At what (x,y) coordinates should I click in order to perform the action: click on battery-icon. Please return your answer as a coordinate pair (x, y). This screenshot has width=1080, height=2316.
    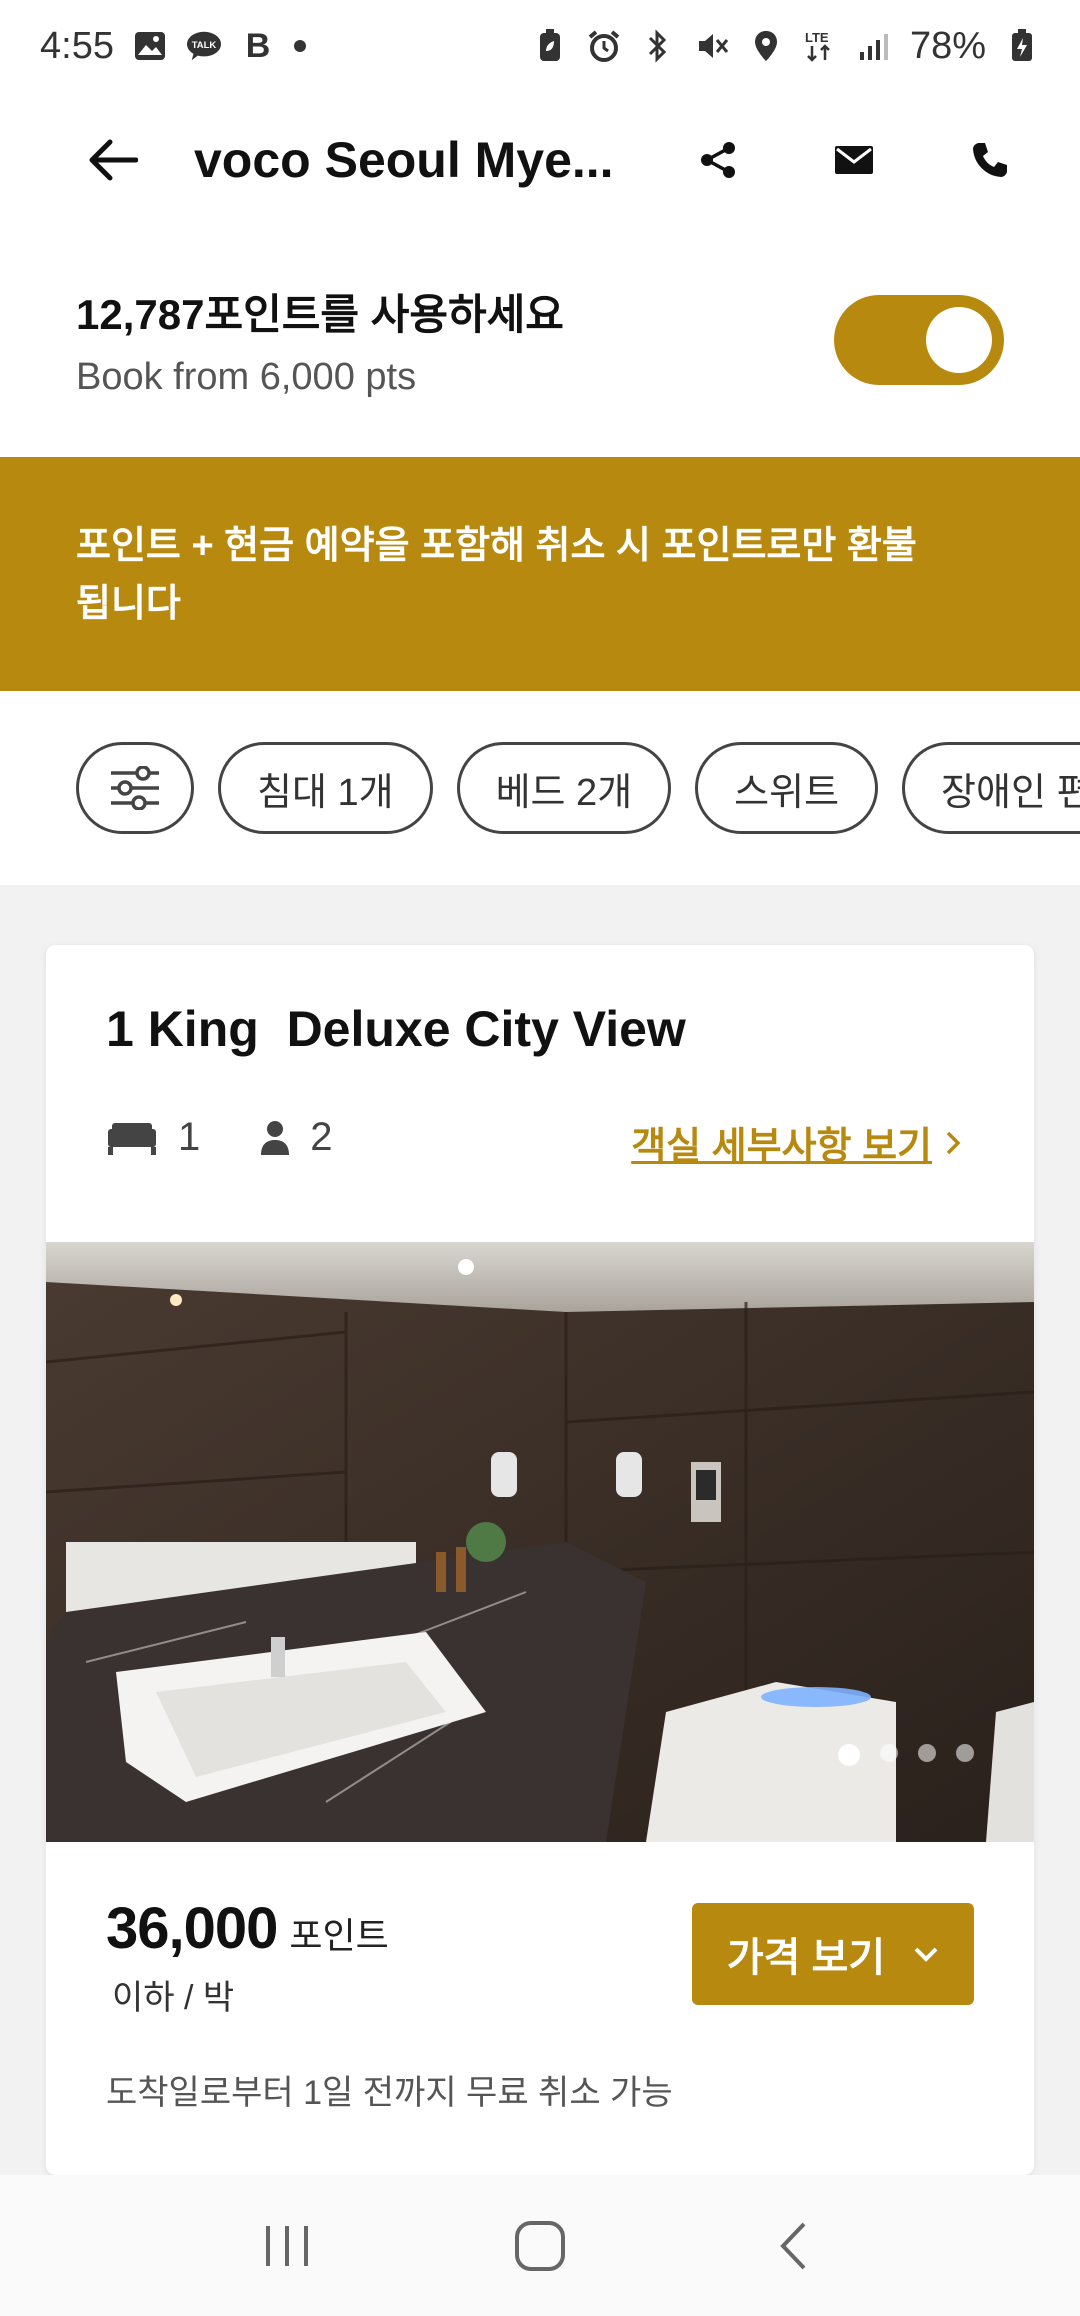
    Looking at the image, I should click on (1022, 46).